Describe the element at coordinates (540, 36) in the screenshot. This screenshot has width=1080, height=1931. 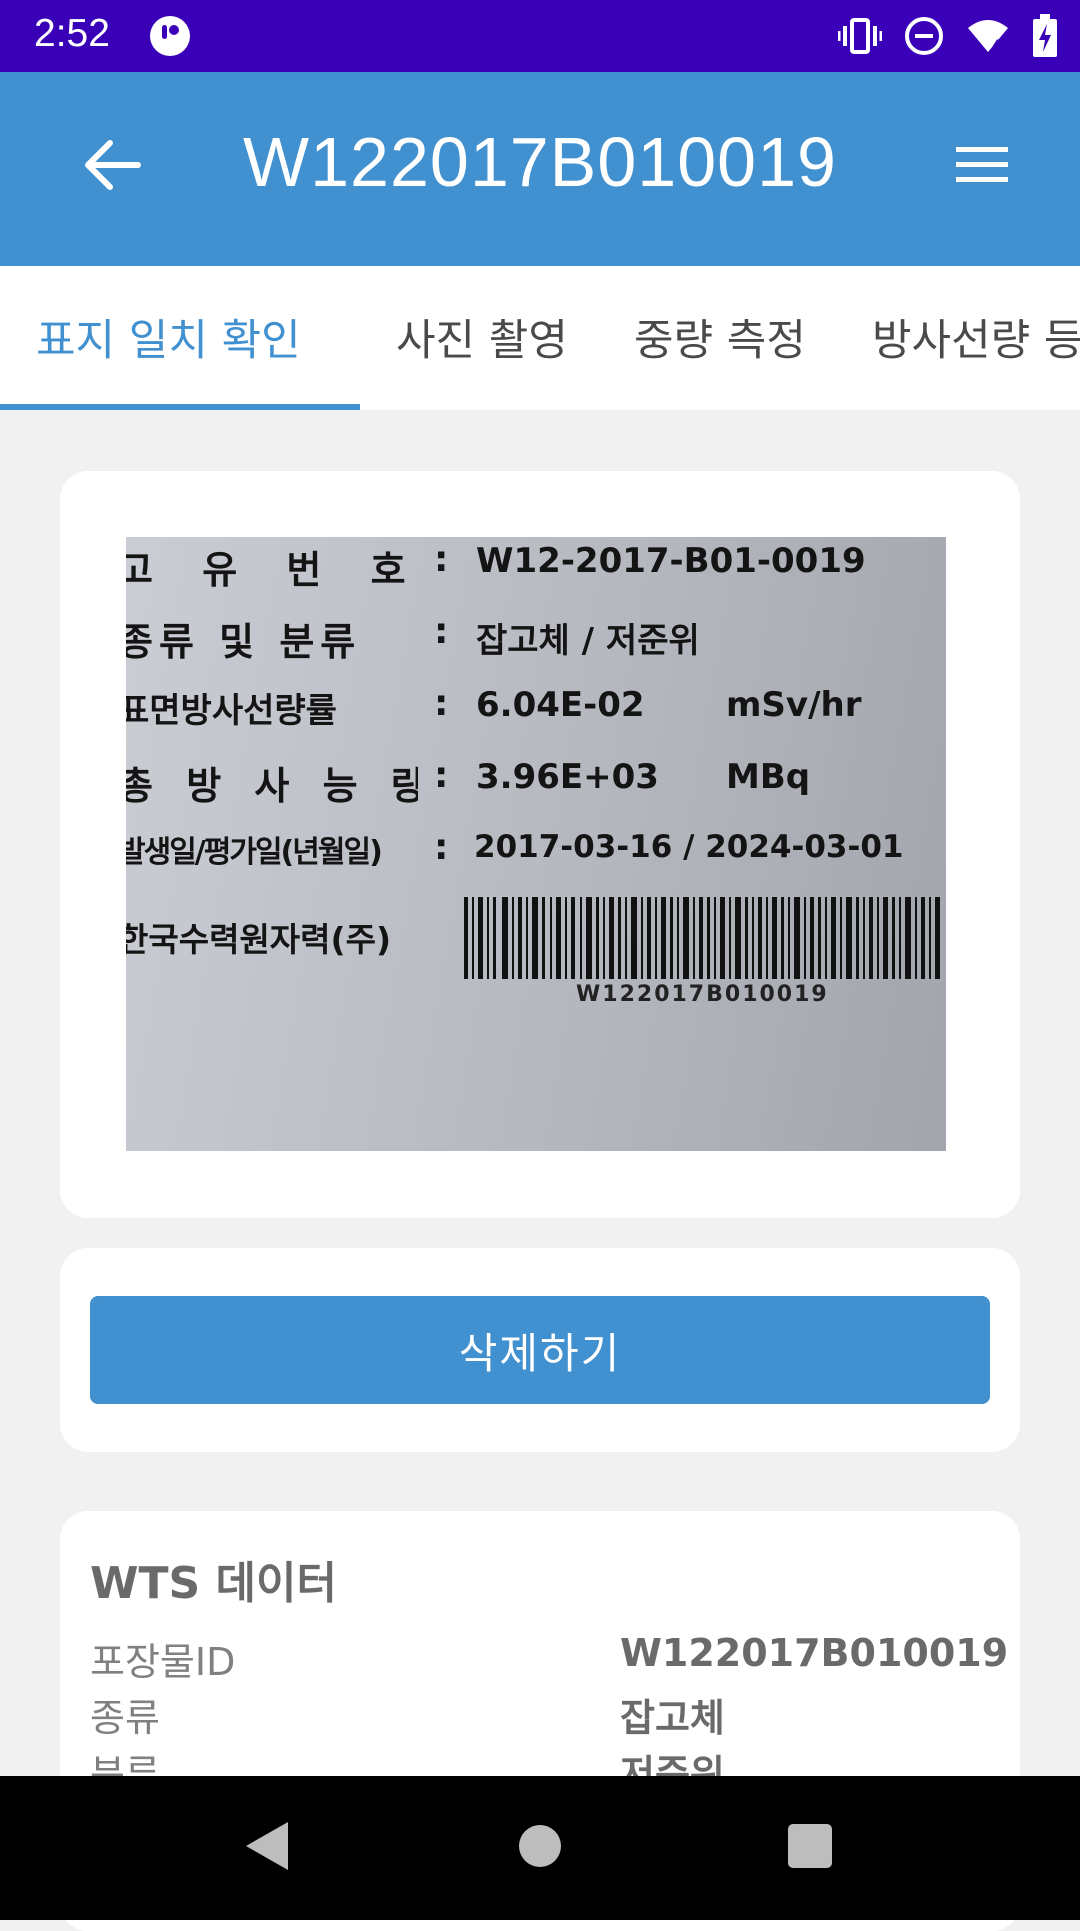
I see `status-bar: 2:52 4` at that location.